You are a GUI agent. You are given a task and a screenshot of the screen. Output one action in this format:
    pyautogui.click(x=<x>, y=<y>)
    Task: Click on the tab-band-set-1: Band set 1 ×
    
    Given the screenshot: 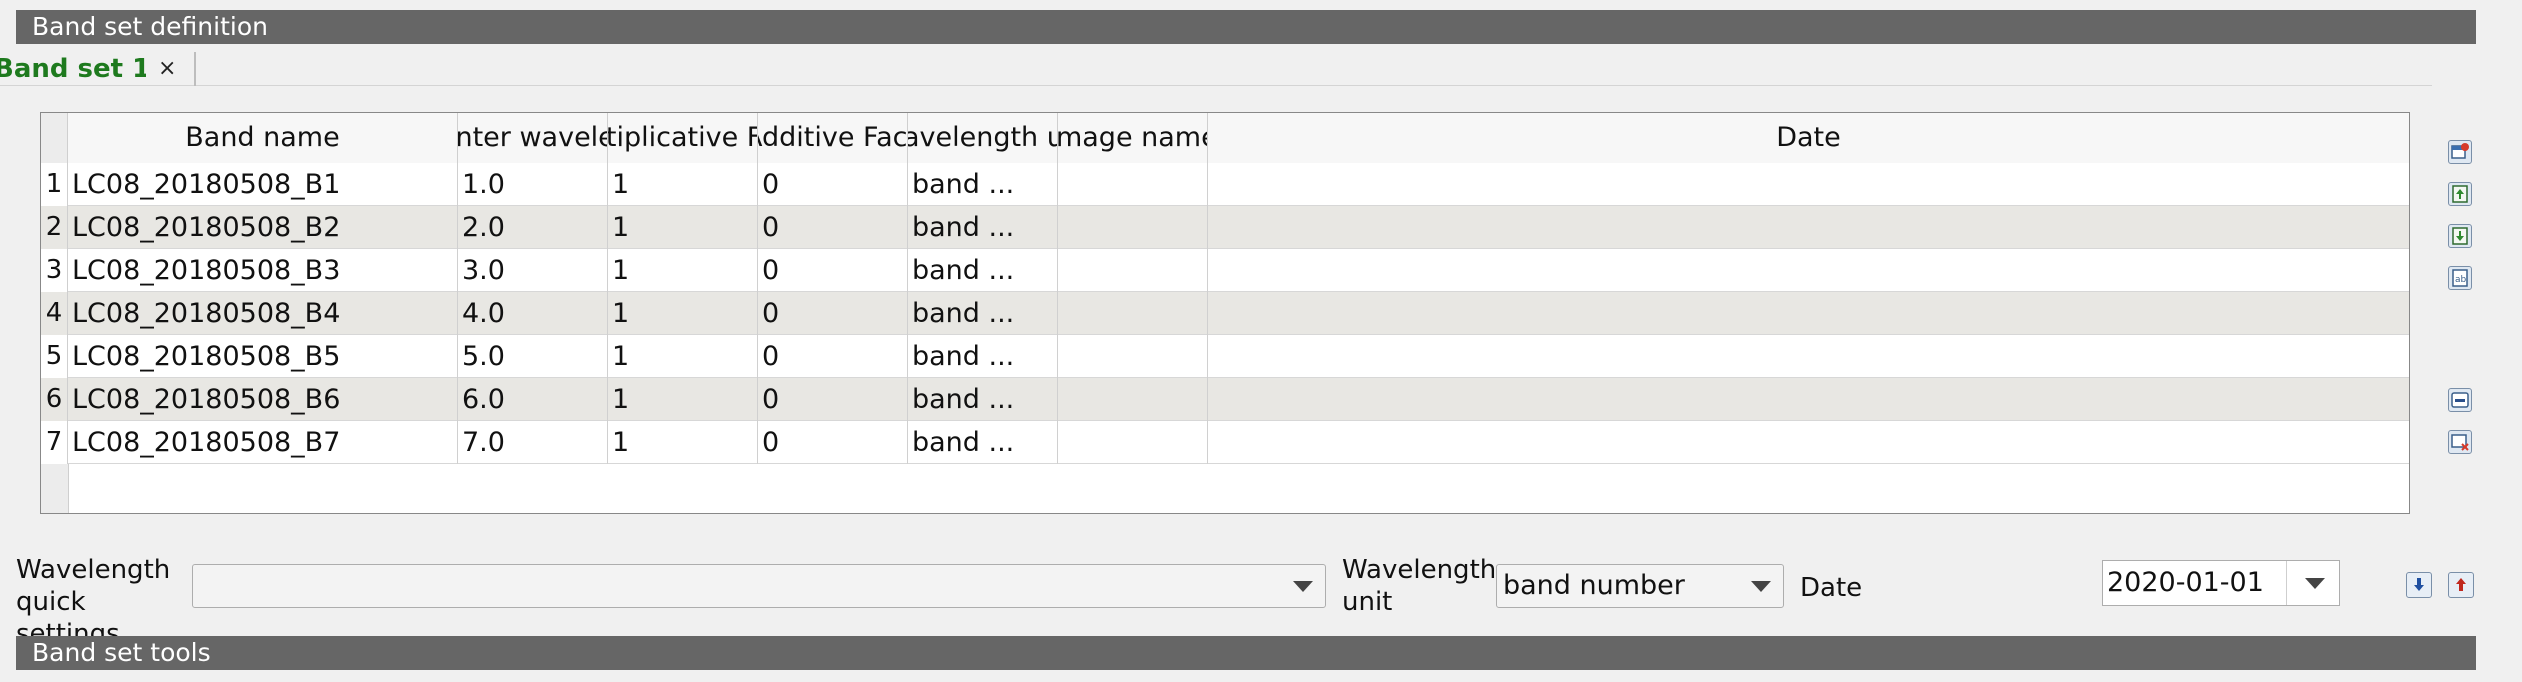 What is the action you would take?
    pyautogui.click(x=98, y=69)
    